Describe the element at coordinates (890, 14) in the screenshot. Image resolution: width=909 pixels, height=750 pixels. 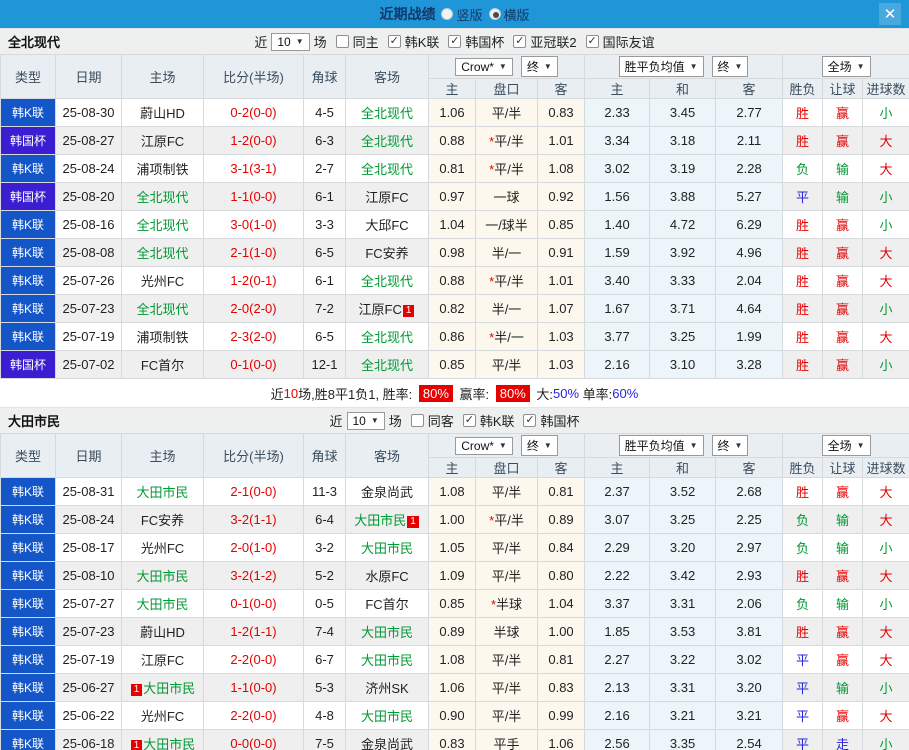
I see `close-icon: ✕` at that location.